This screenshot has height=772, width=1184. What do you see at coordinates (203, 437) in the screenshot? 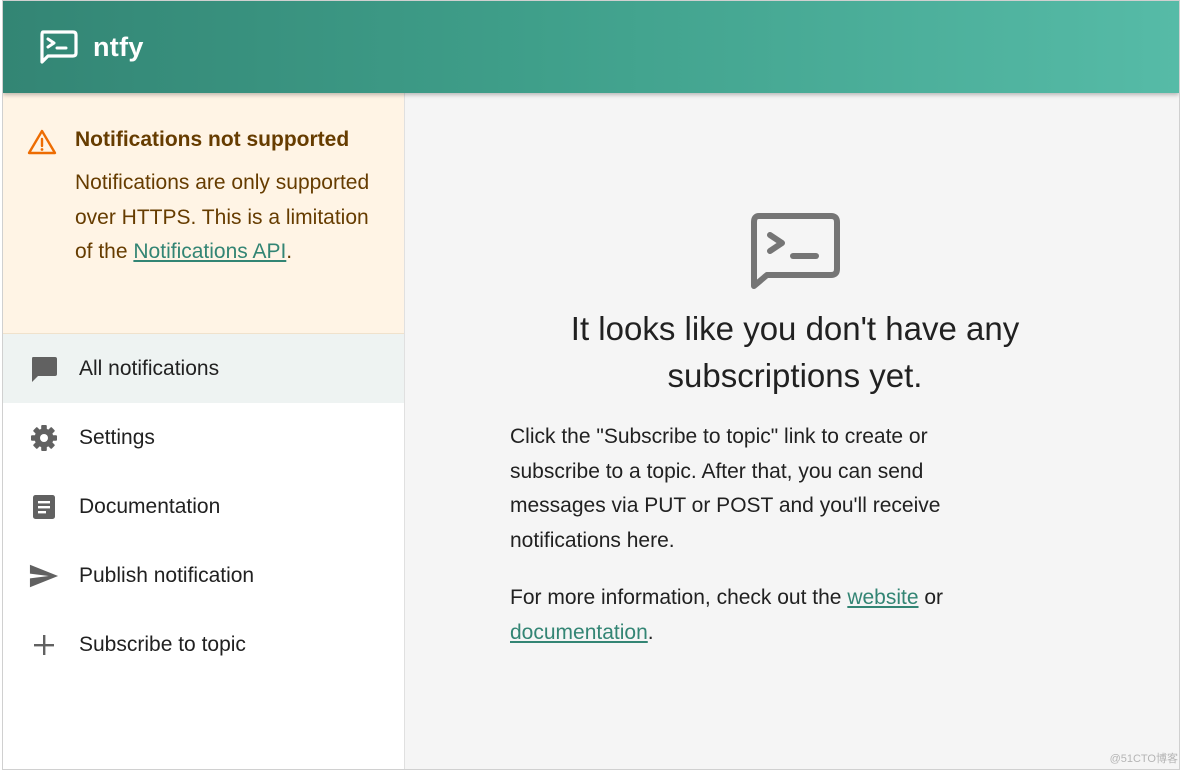
I see `sidebar-item-settings: Settings` at bounding box center [203, 437].